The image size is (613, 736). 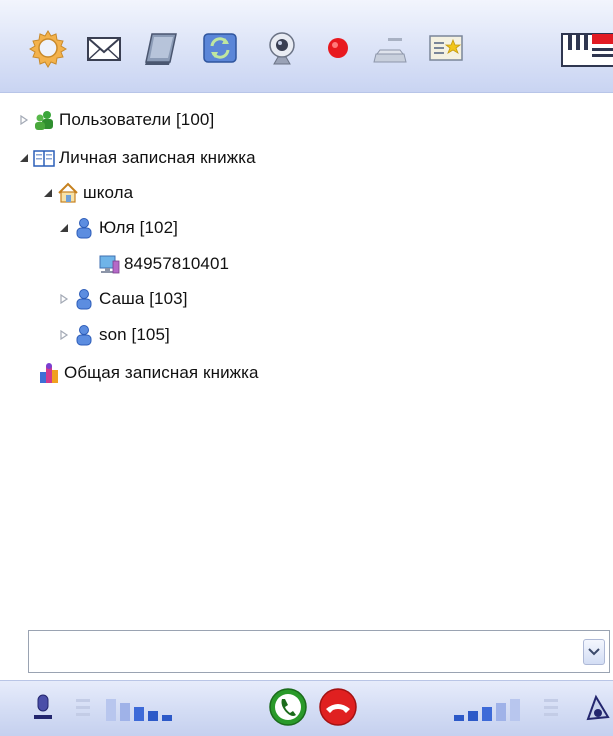 I want to click on tree-node-label: Пользователи [100], so click(x=137, y=119).